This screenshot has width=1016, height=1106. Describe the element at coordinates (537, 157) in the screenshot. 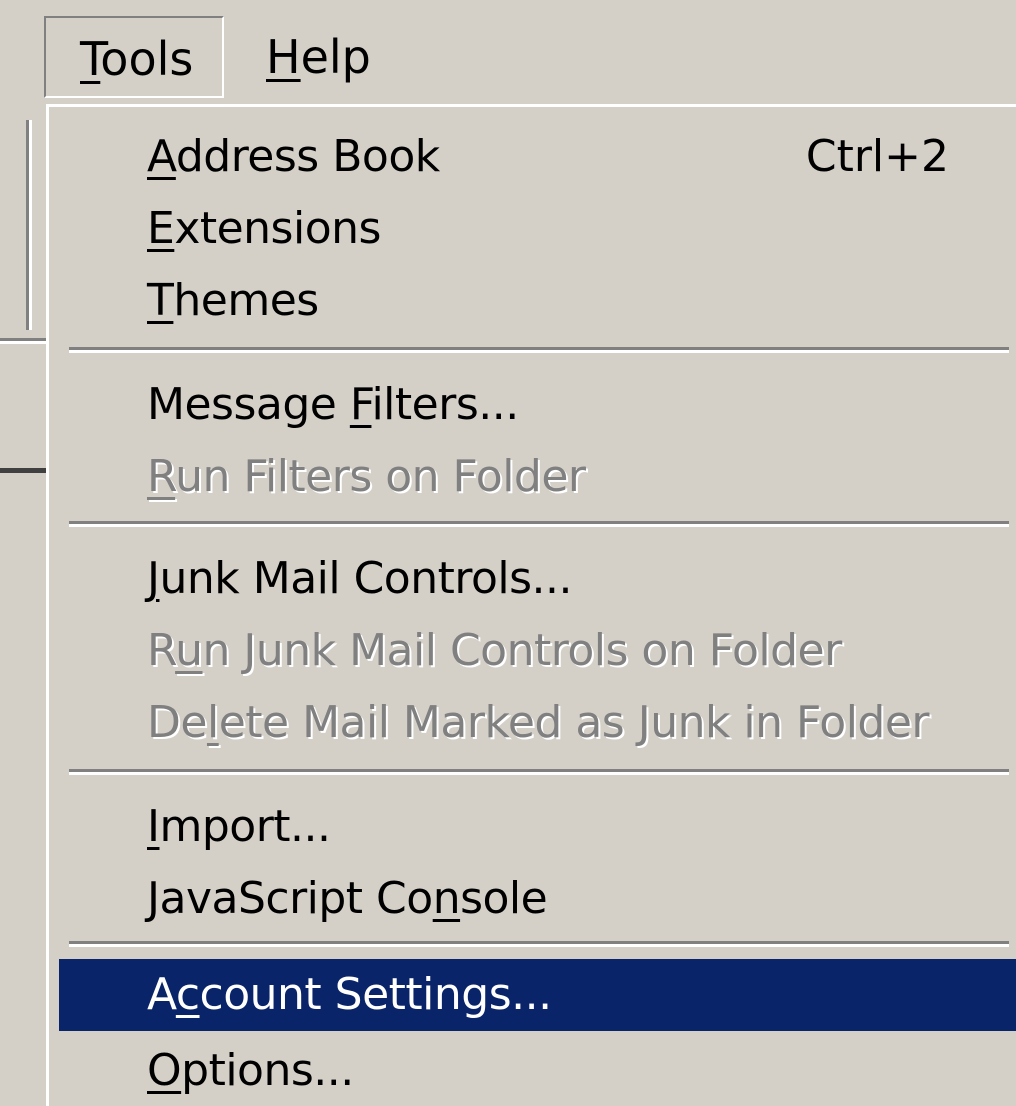

I see `menu-item-address-book: Address Book Ctrl+2` at that location.